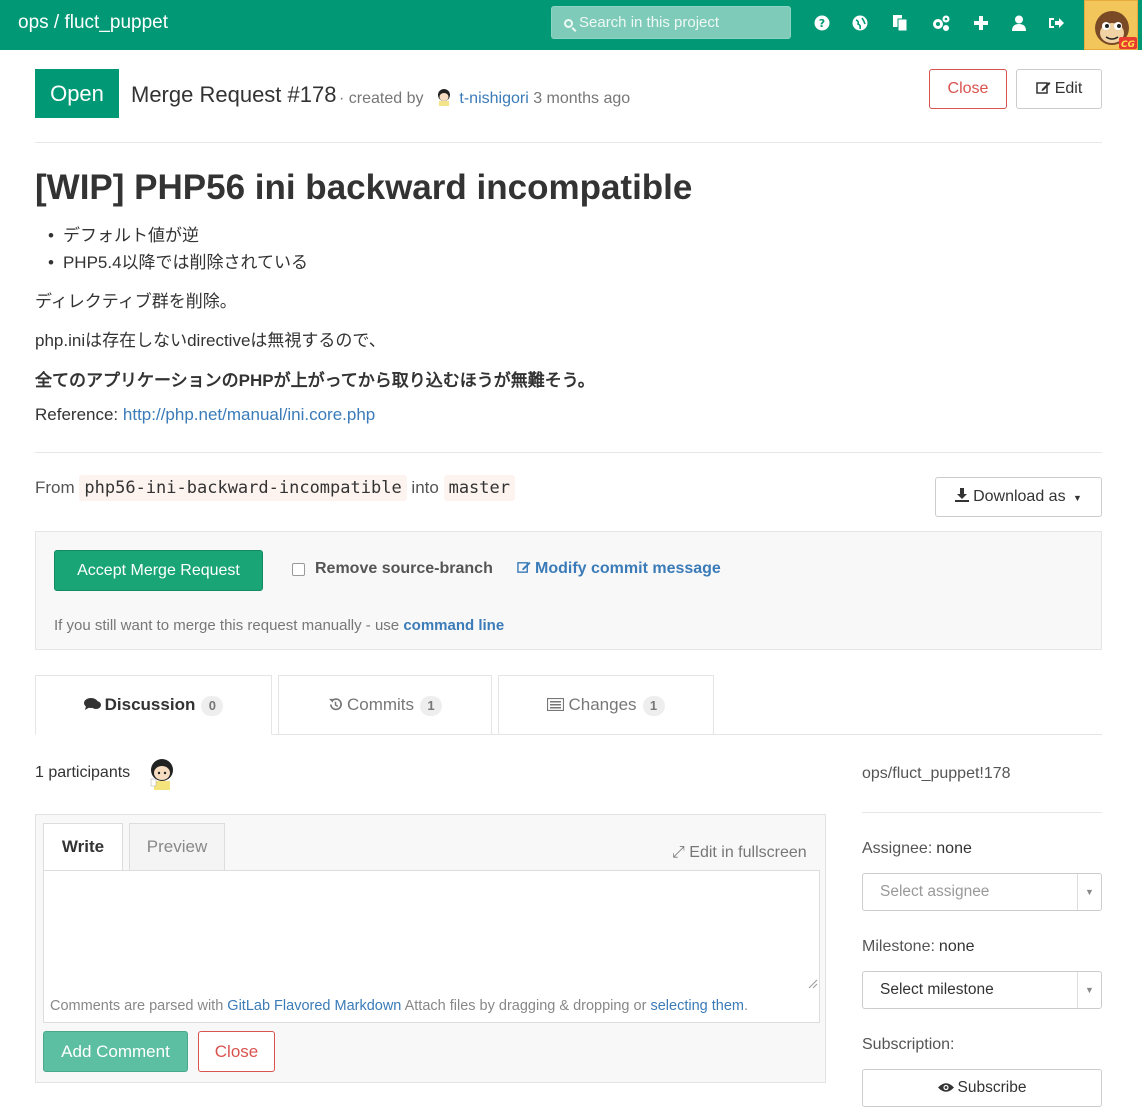 Image resolution: width=1142 pixels, height=1111 pixels. What do you see at coordinates (335, 704) in the screenshot?
I see `history-icon` at bounding box center [335, 704].